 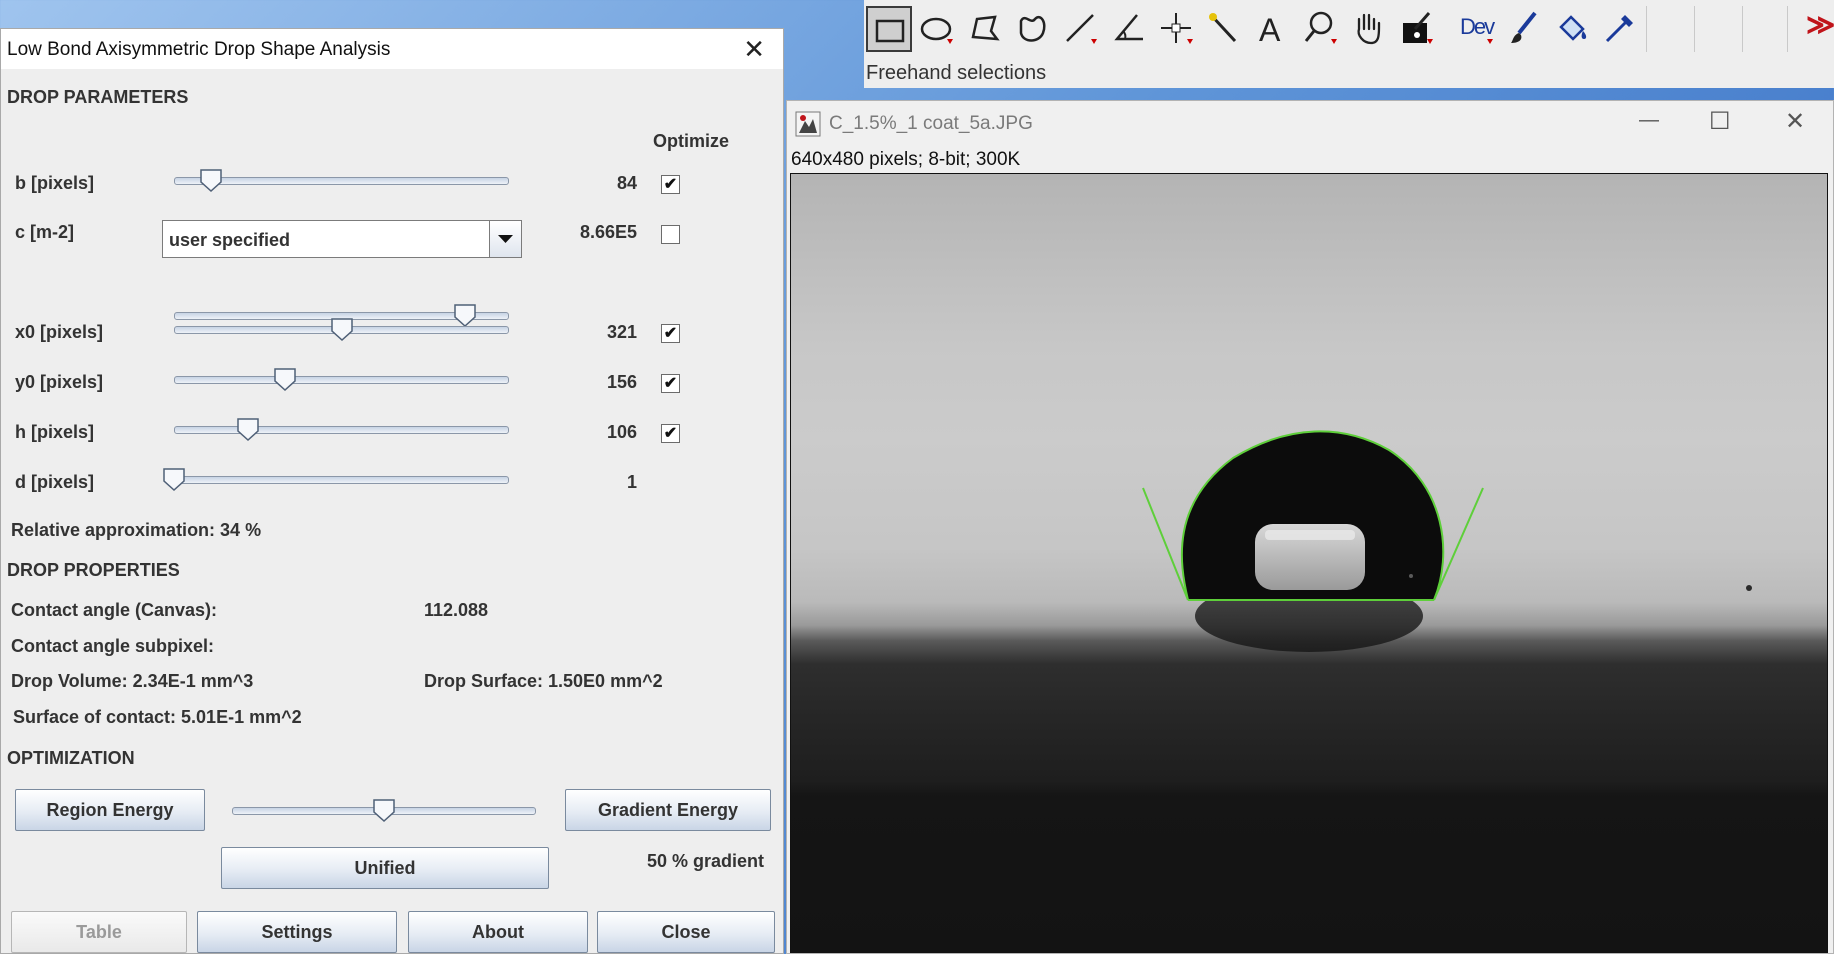 What do you see at coordinates (113, 646) in the screenshot?
I see `contact-angle-subpixel-label: Contact angle subpixel:` at bounding box center [113, 646].